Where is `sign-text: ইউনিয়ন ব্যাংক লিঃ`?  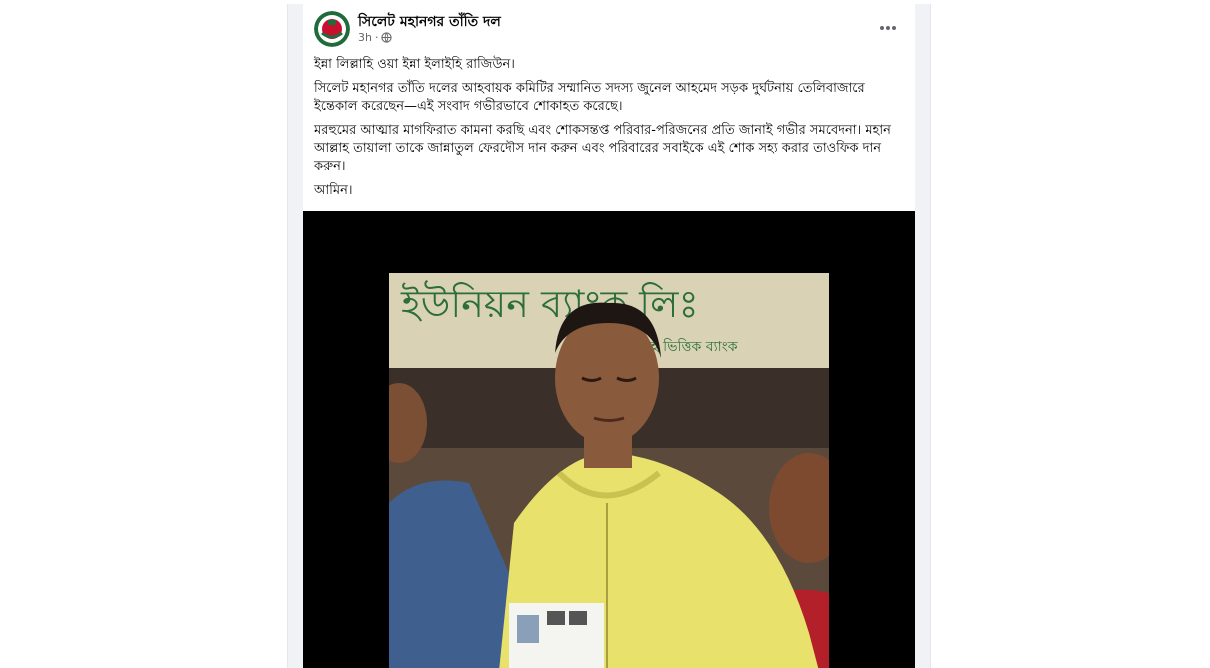
sign-text: ইউনিয়ন ব্যাংক লিঃ is located at coordinates (549, 303).